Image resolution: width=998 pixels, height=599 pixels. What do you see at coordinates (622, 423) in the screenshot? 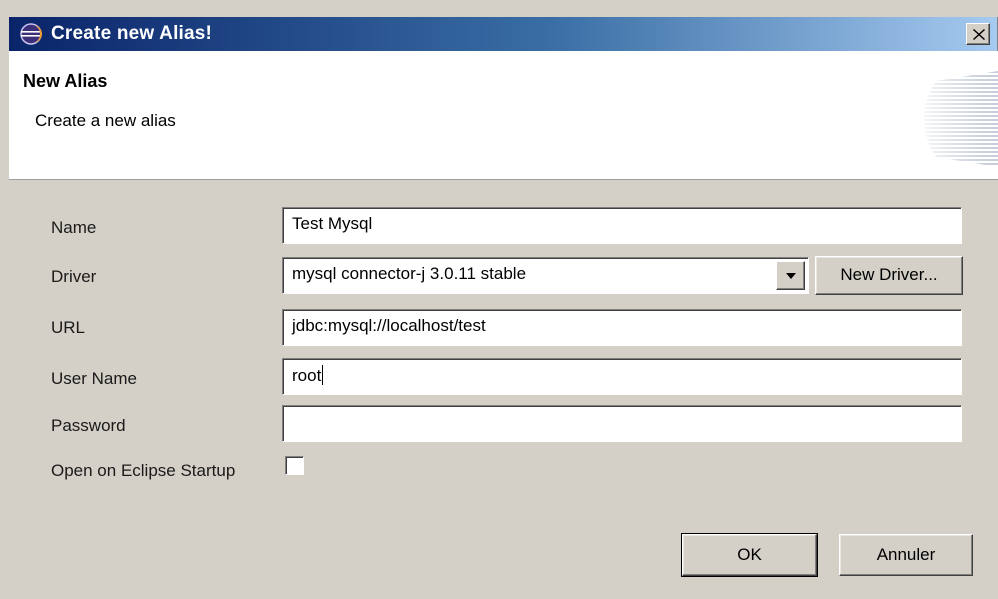
I see `password-input` at bounding box center [622, 423].